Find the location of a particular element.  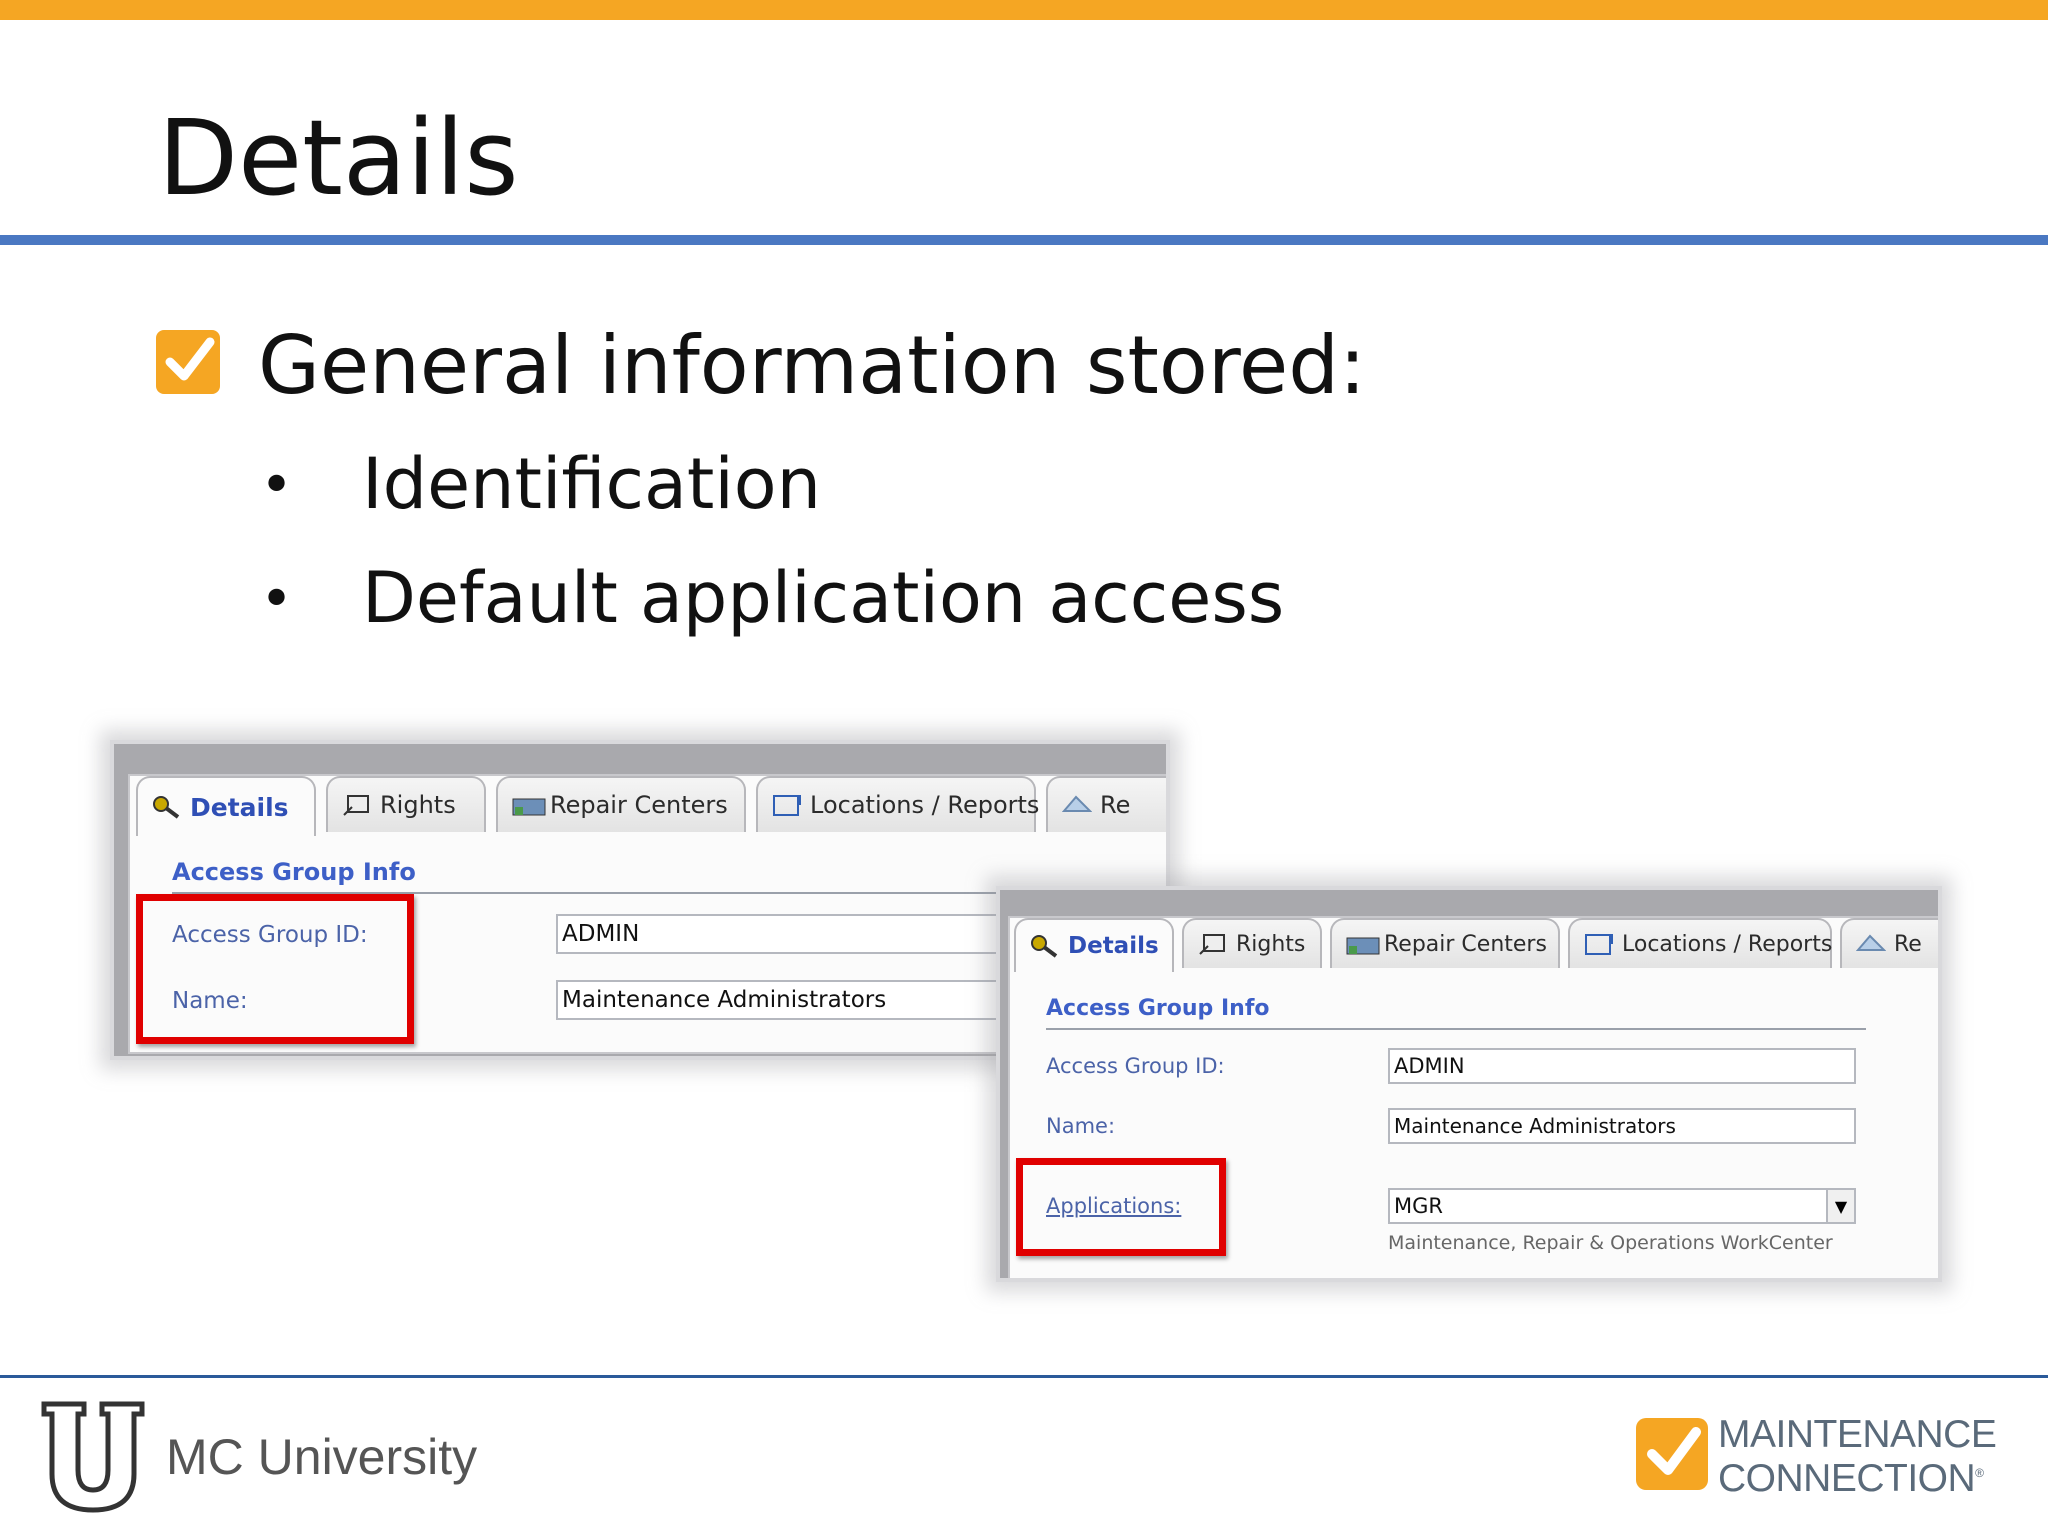

applications-select: MGR ▼ is located at coordinates (1622, 1206).